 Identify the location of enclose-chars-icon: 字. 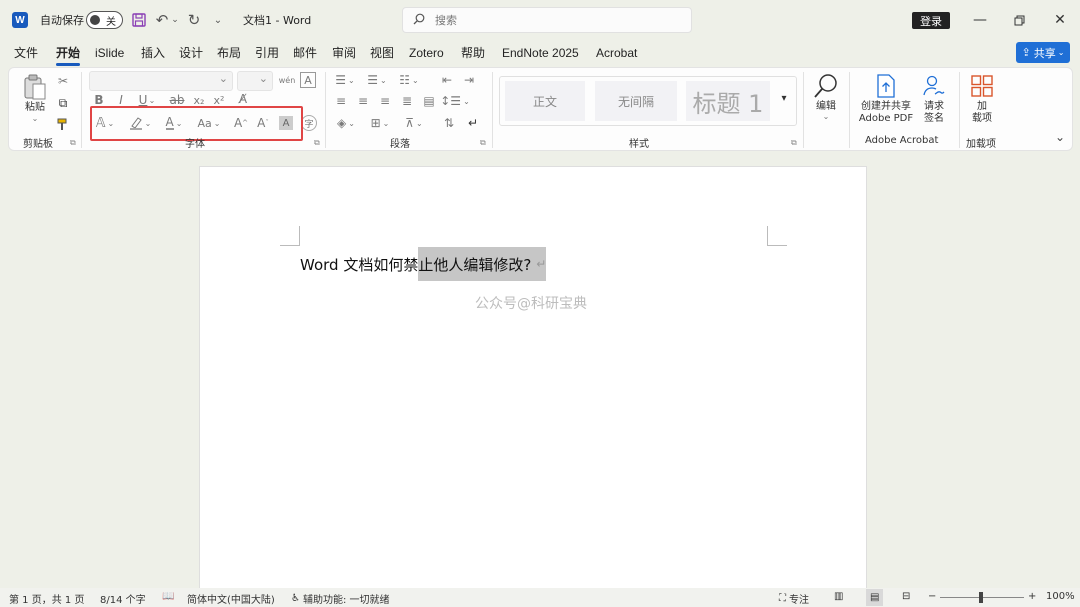
(309, 123).